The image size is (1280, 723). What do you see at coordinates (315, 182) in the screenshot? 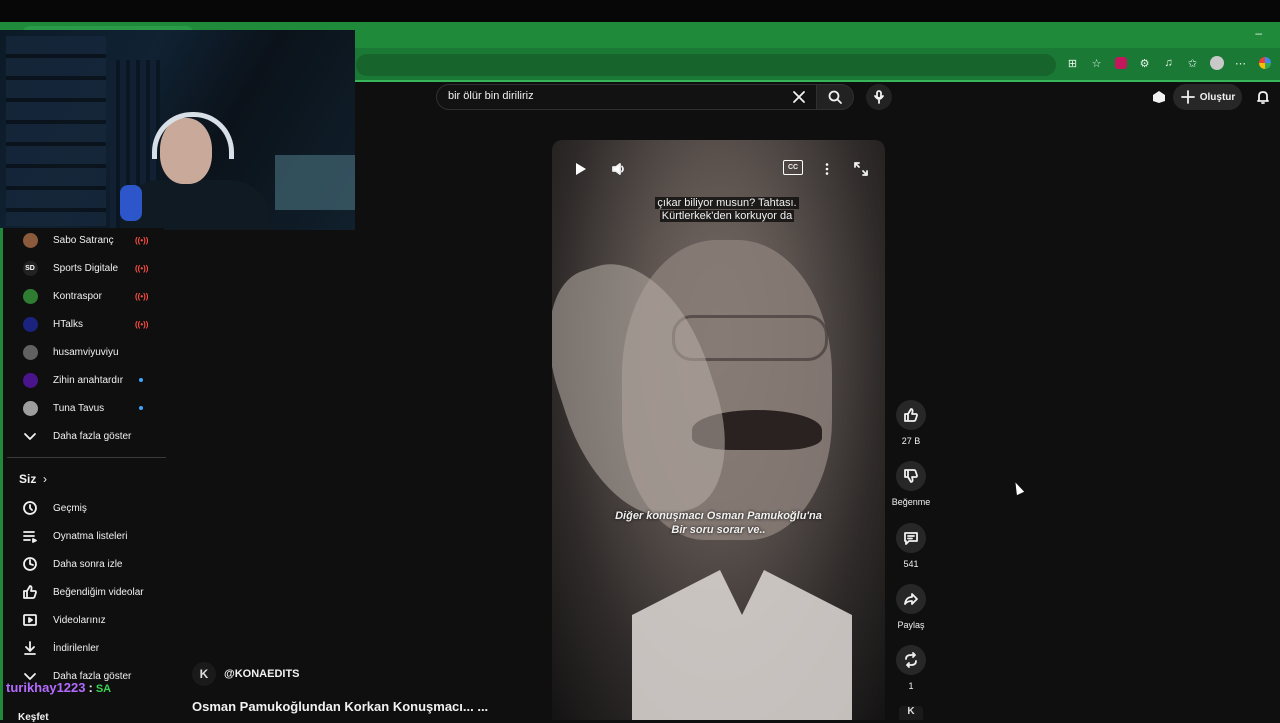
I see `monitor-light` at bounding box center [315, 182].